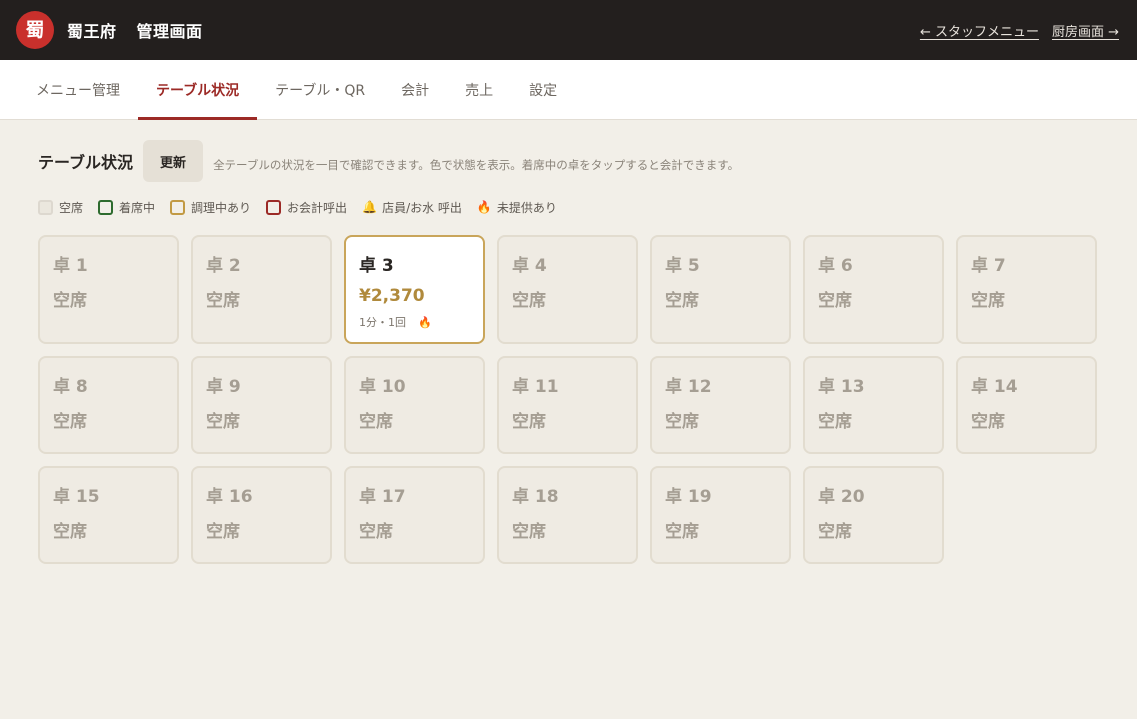  Describe the element at coordinates (529, 266) in the screenshot. I see `table-name: 卓 4` at that location.